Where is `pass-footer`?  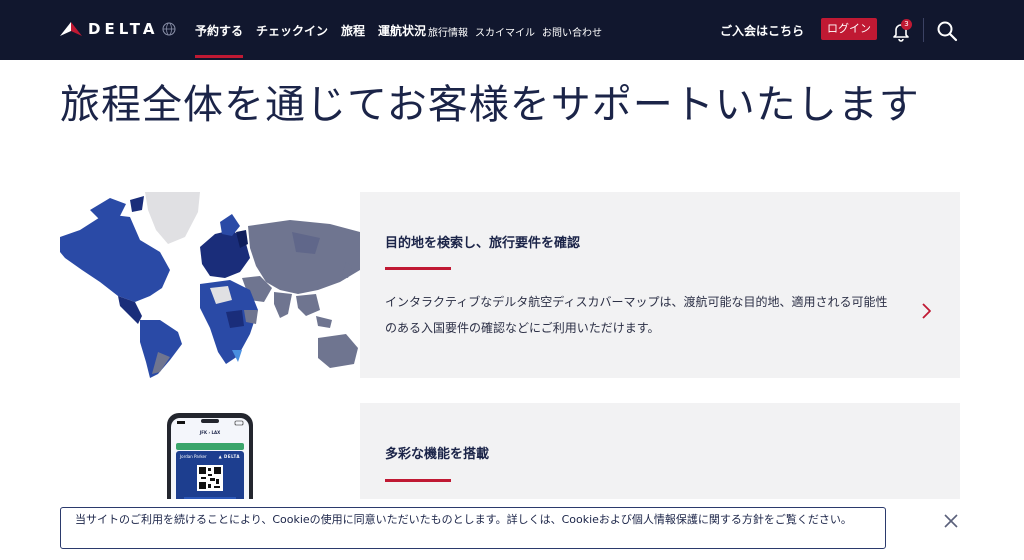
pass-footer is located at coordinates (210, 498).